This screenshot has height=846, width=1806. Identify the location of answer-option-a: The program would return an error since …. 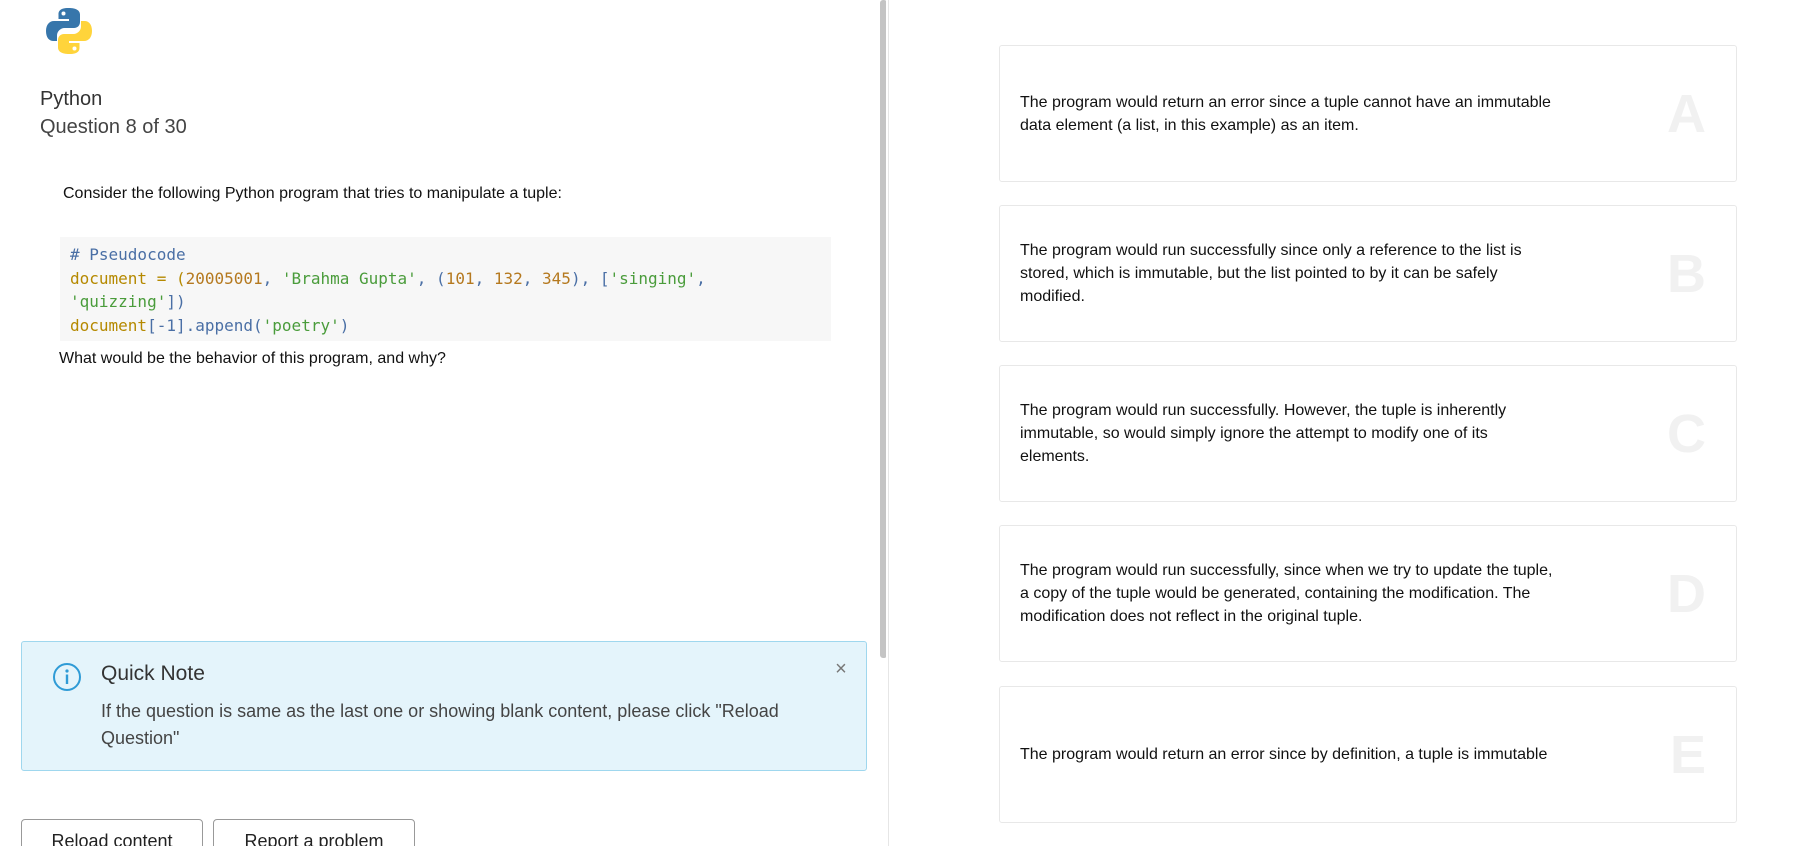
(1368, 113).